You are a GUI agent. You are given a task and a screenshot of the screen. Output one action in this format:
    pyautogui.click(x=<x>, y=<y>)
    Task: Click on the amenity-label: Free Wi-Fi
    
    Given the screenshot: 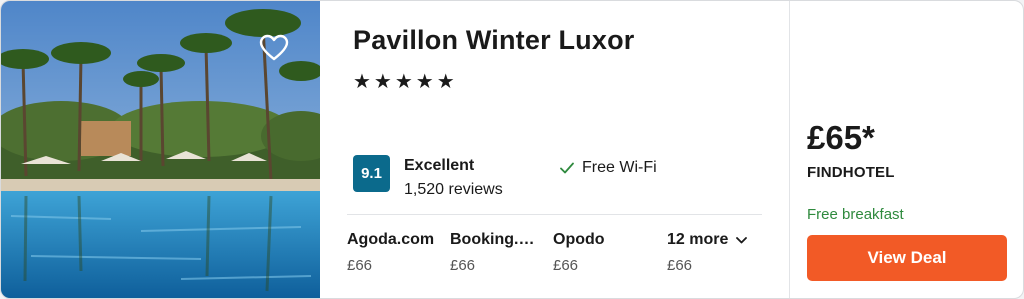 What is the action you would take?
    pyautogui.click(x=619, y=167)
    